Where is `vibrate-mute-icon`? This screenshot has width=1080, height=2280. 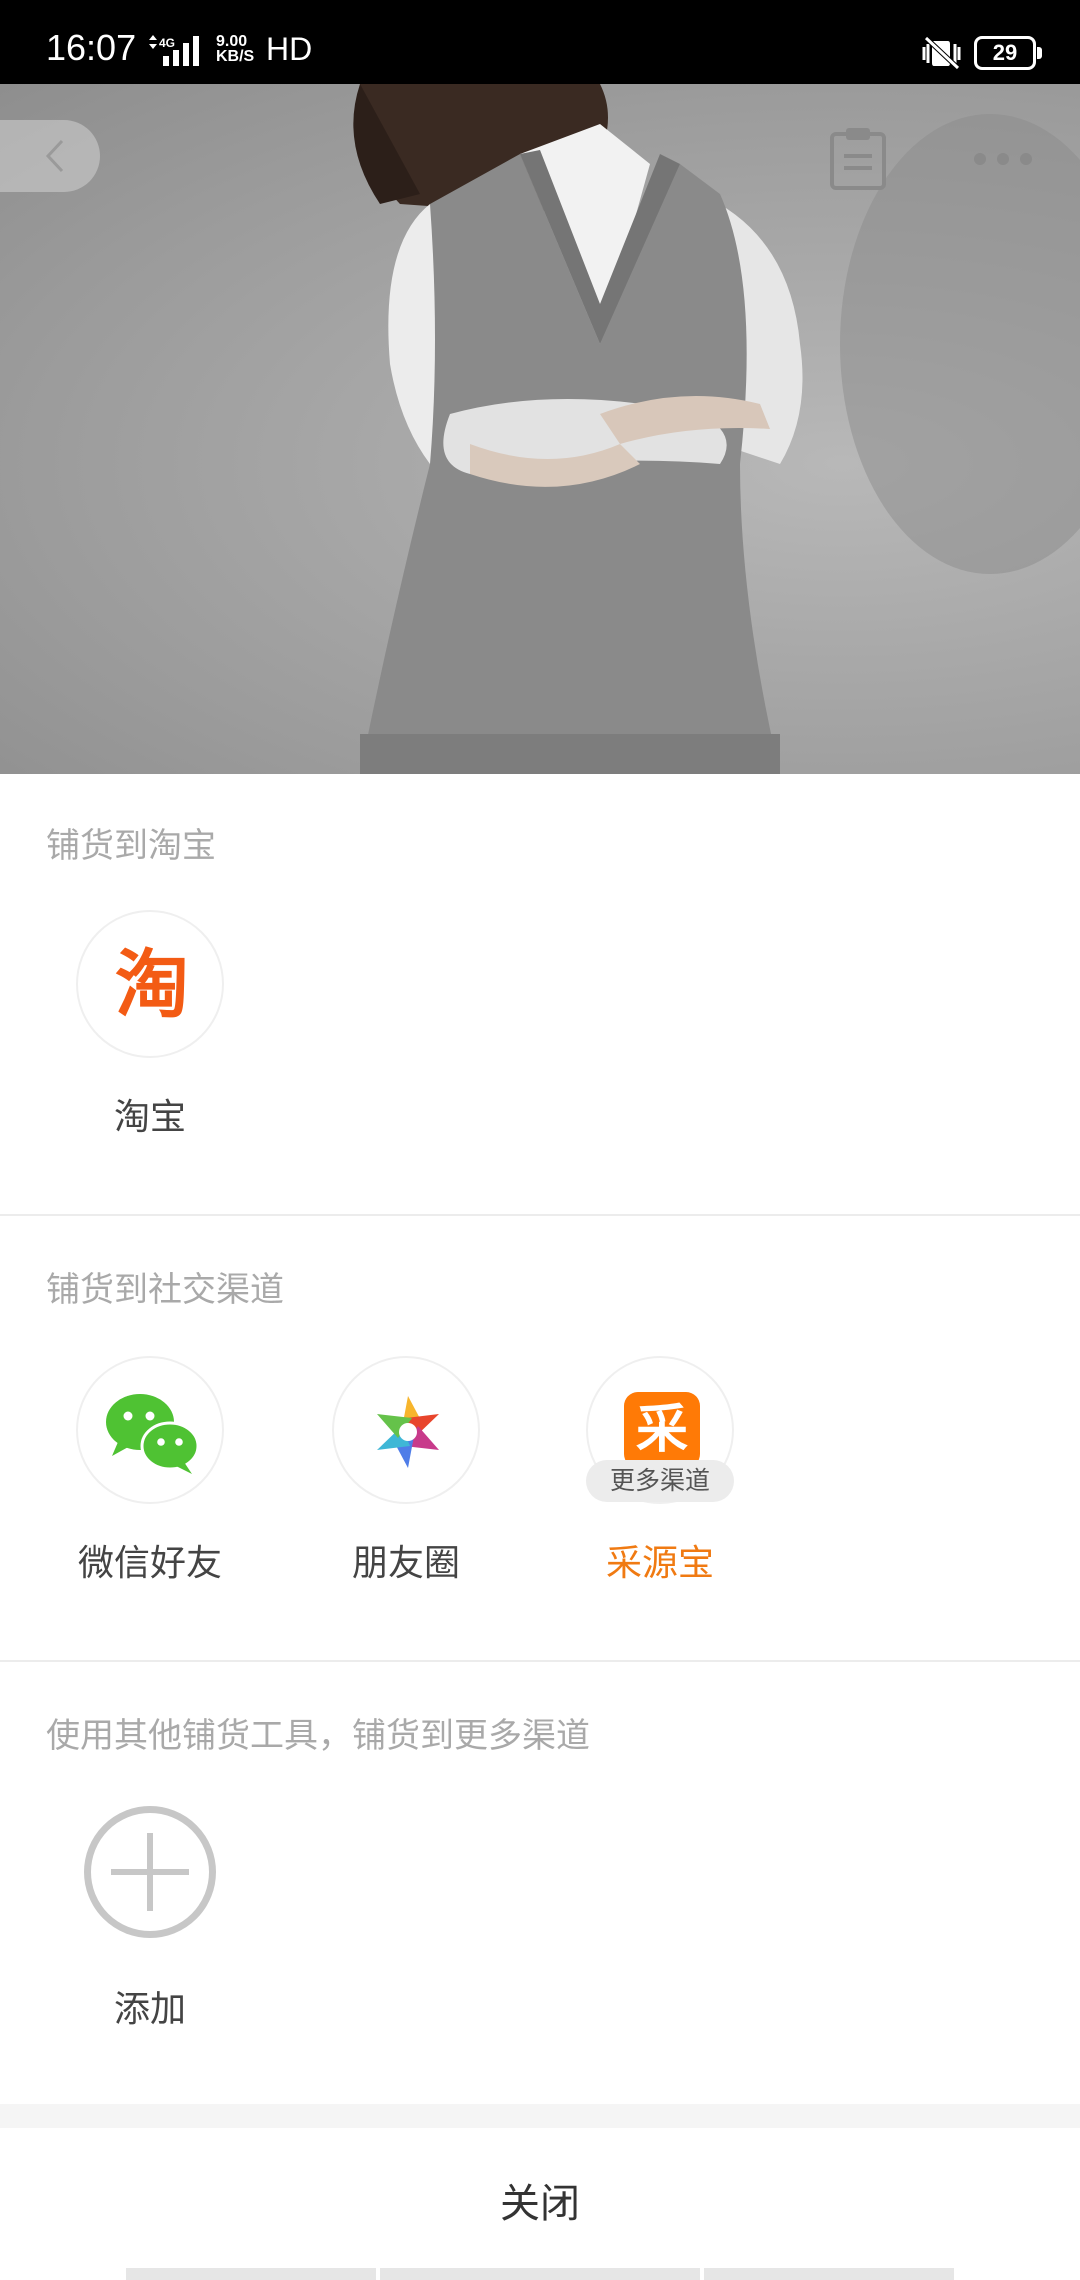 vibrate-mute-icon is located at coordinates (942, 53).